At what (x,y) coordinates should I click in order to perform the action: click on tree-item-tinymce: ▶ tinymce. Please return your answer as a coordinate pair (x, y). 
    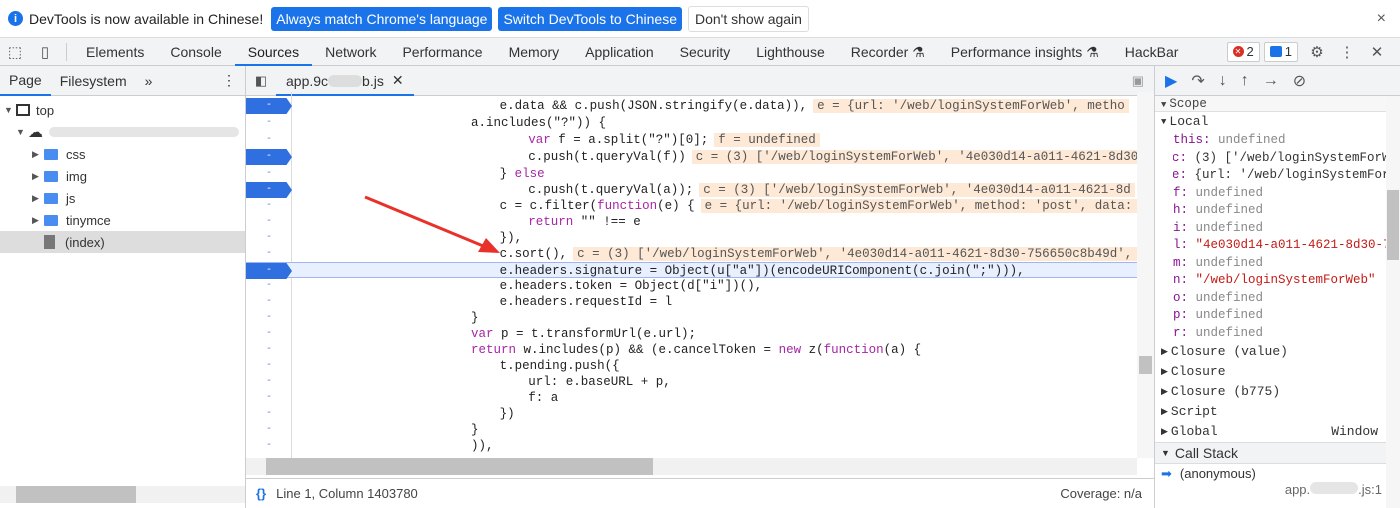
    Looking at the image, I should click on (122, 220).